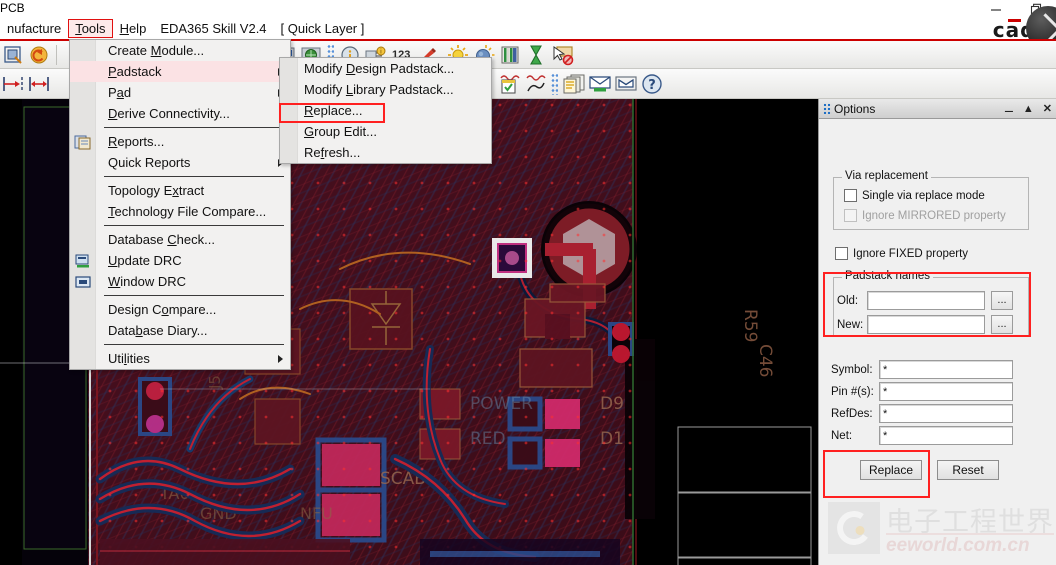 The width and height of the screenshot is (1056, 565). I want to click on ignore-mirrored-property-checkbox: Ignore MIRRORED property, so click(925, 215).